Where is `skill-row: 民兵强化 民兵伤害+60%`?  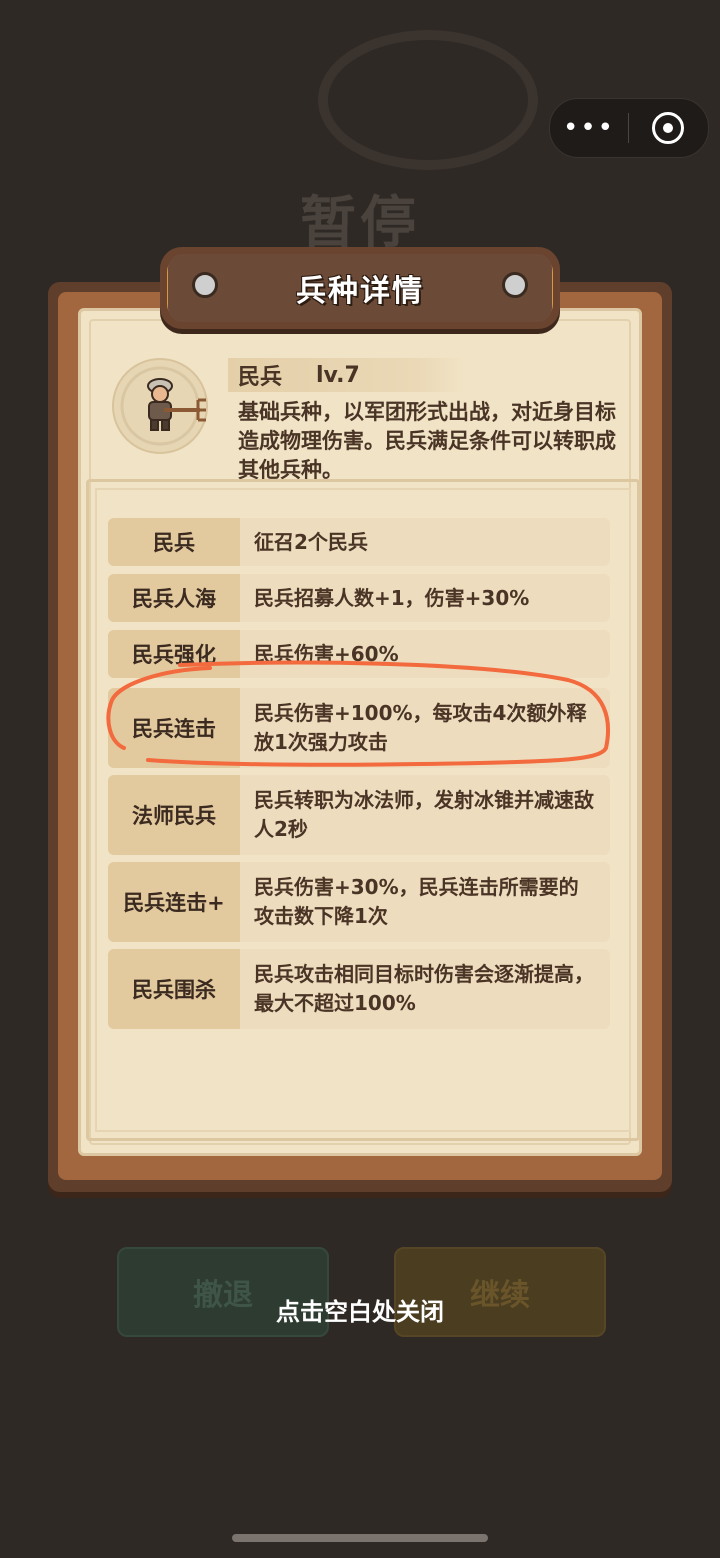
skill-row: 民兵强化 民兵伤害+60% is located at coordinates (359, 654).